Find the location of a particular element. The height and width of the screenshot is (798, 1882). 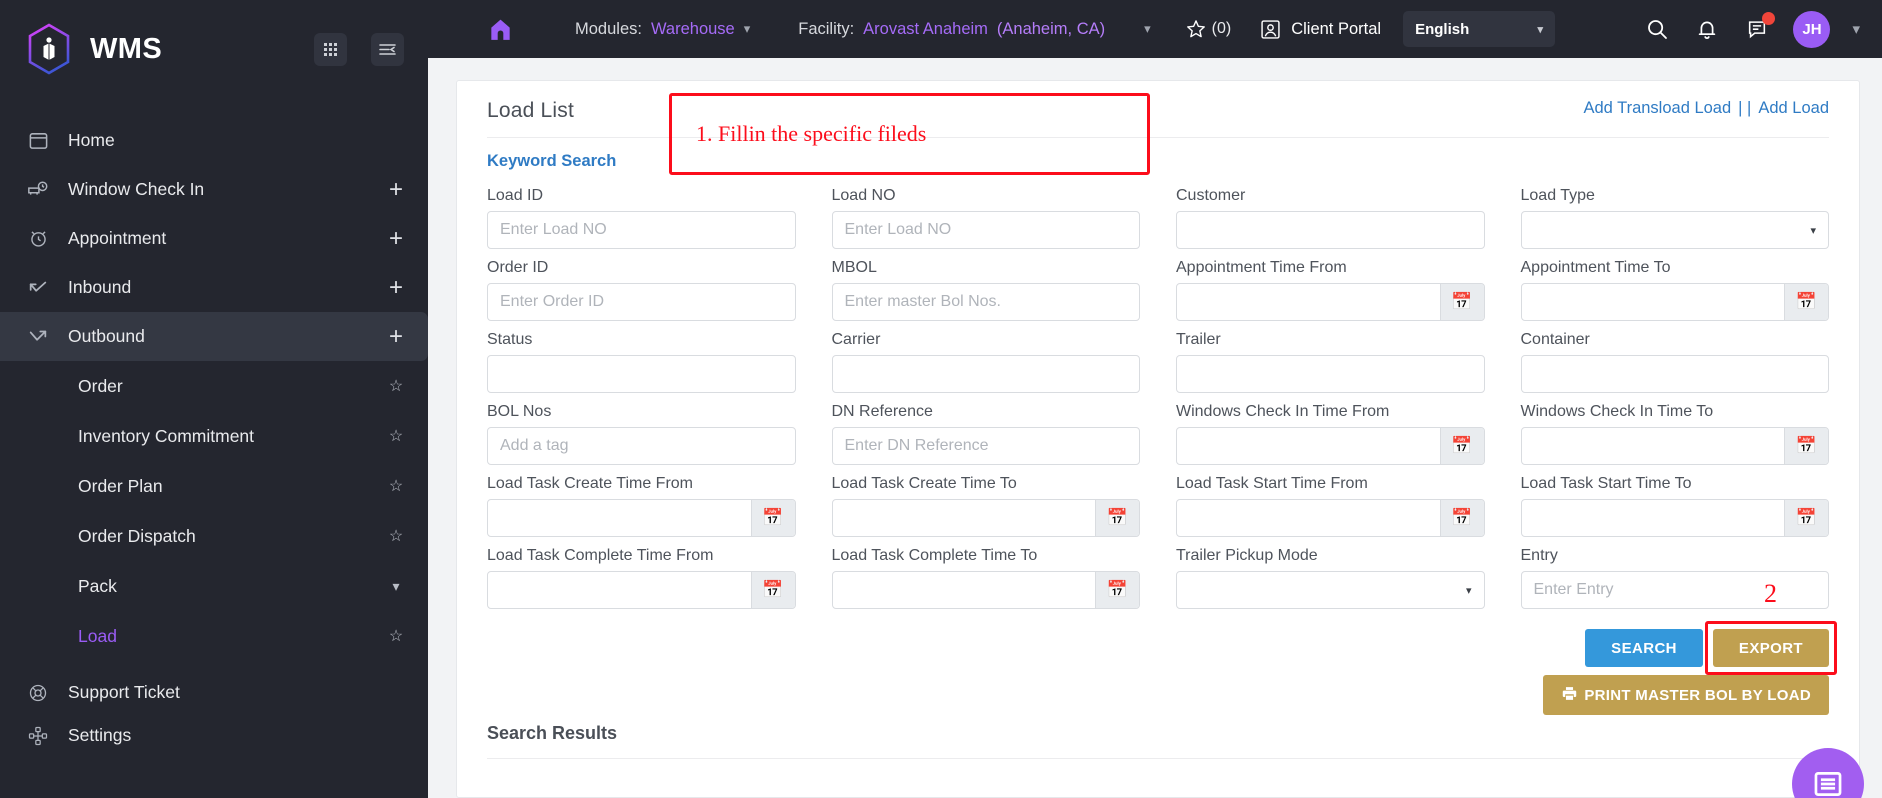

load-type-select: ▾ is located at coordinates (1674, 230).